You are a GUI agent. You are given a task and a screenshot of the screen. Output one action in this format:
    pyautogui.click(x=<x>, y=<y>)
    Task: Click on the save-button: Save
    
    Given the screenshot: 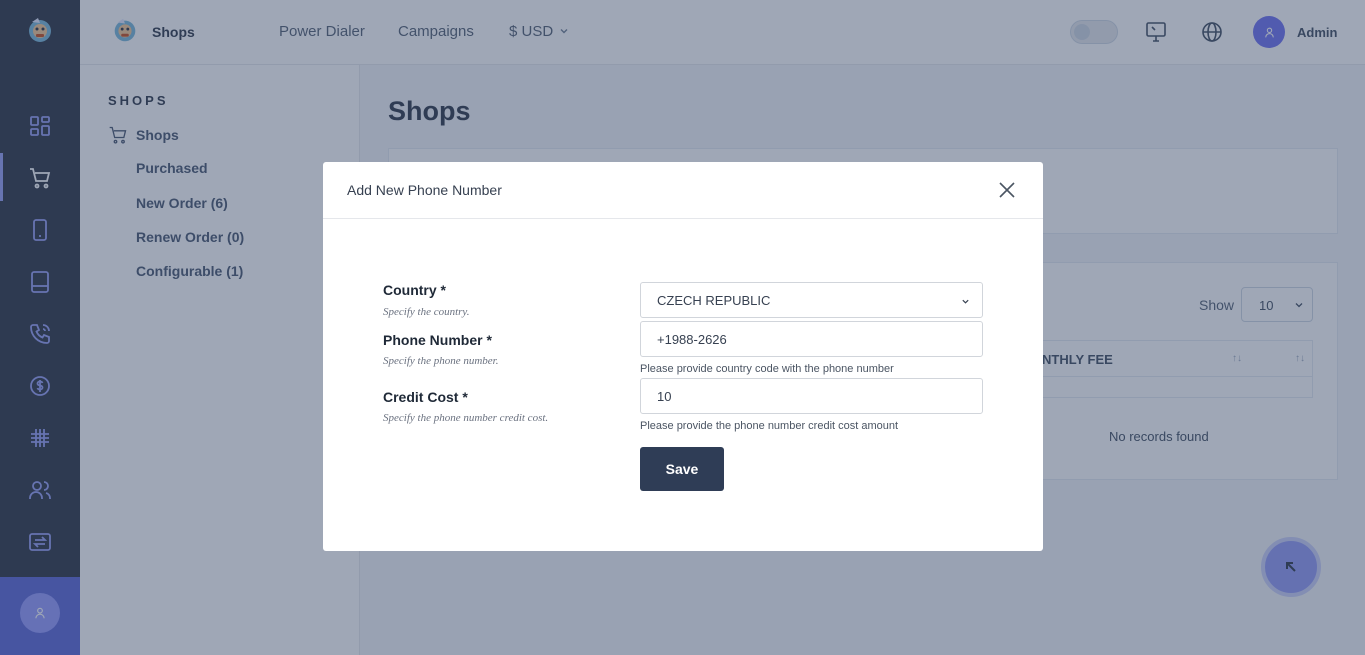 What is the action you would take?
    pyautogui.click(x=682, y=469)
    